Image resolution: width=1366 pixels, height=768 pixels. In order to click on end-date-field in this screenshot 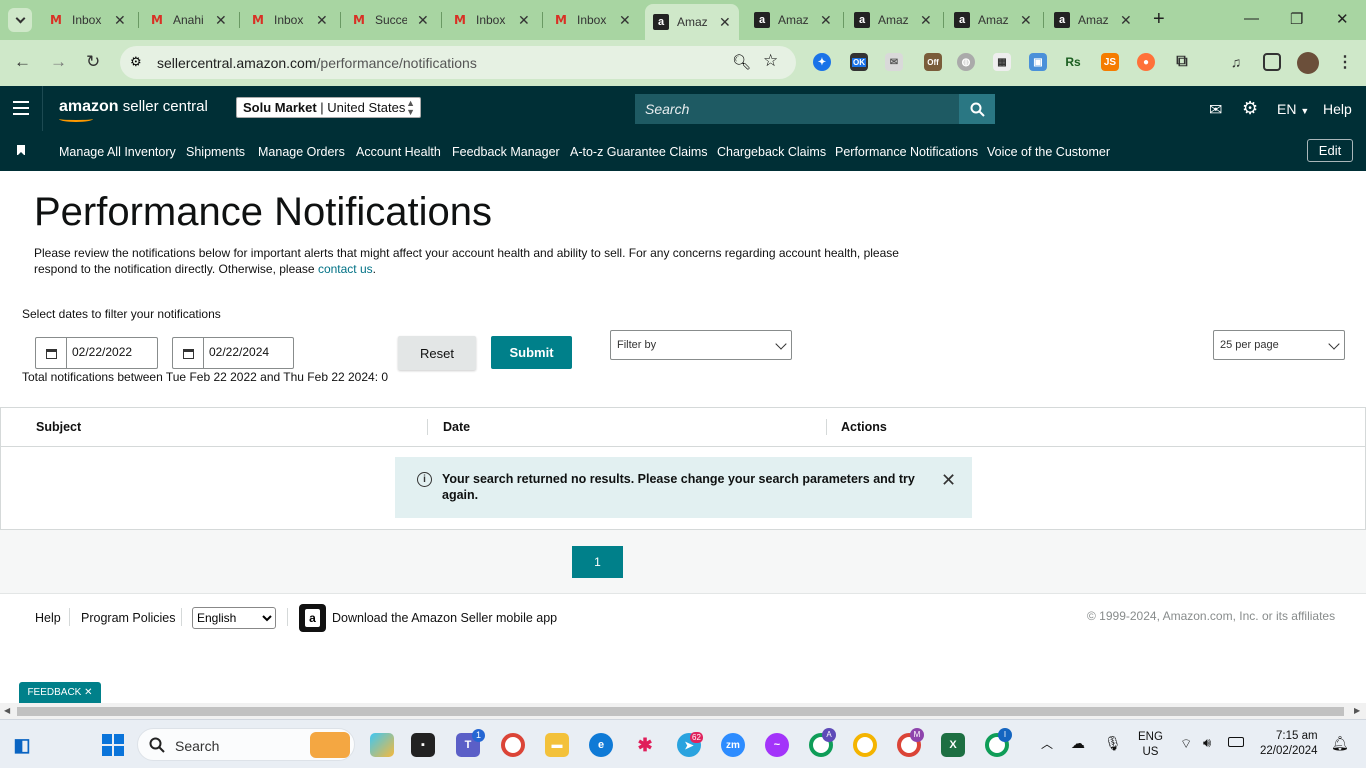, I will do `click(233, 353)`.